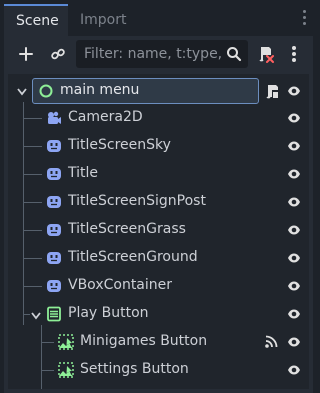 The height and width of the screenshot is (393, 320). I want to click on tree-item-label: TitleScreenSky, so click(119, 145).